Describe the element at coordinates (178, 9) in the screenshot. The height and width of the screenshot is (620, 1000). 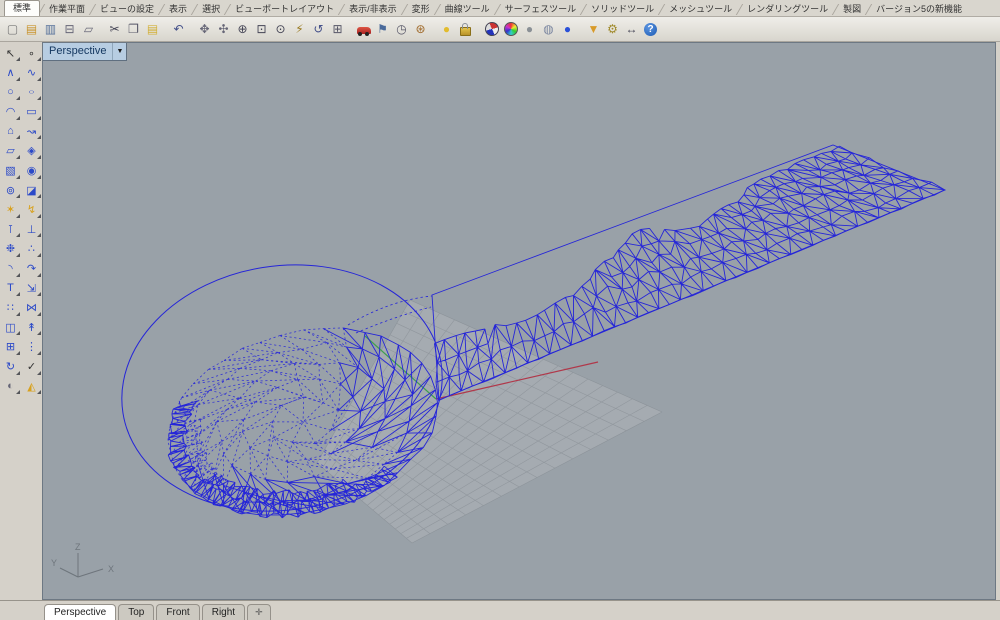
I see `group-tab-3: 表示` at that location.